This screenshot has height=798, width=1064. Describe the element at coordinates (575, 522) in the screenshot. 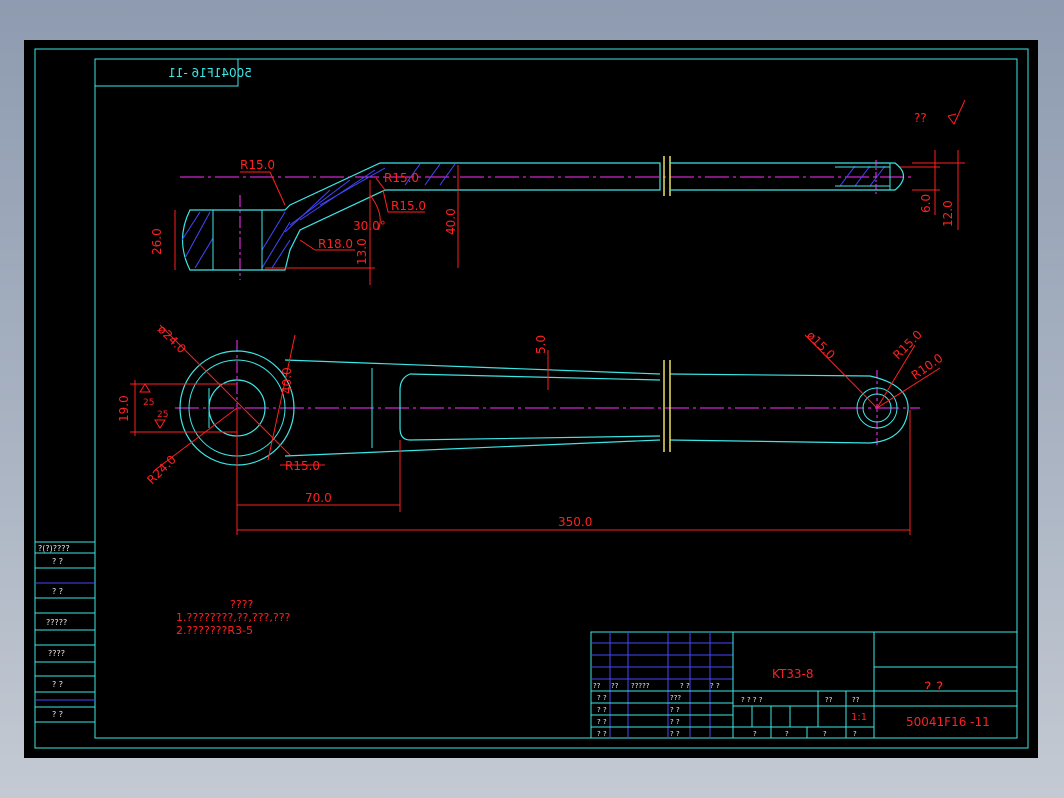

I see `svg-text: 350.0` at that location.